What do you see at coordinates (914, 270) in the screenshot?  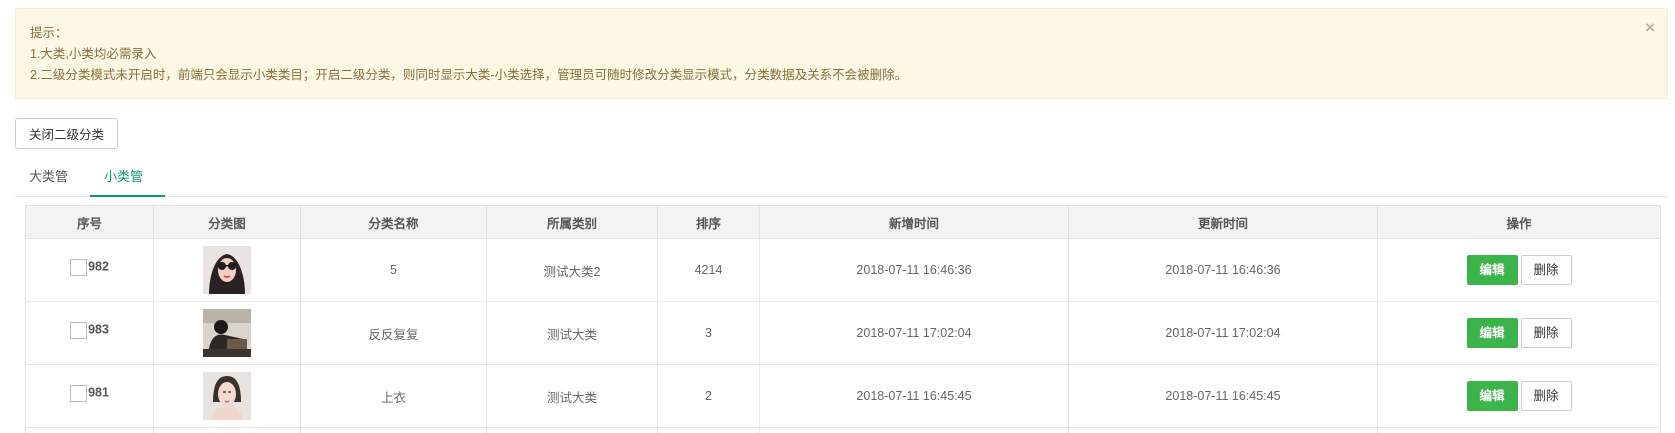 I see `row-created: 2018-07-11 16:46:36` at bounding box center [914, 270].